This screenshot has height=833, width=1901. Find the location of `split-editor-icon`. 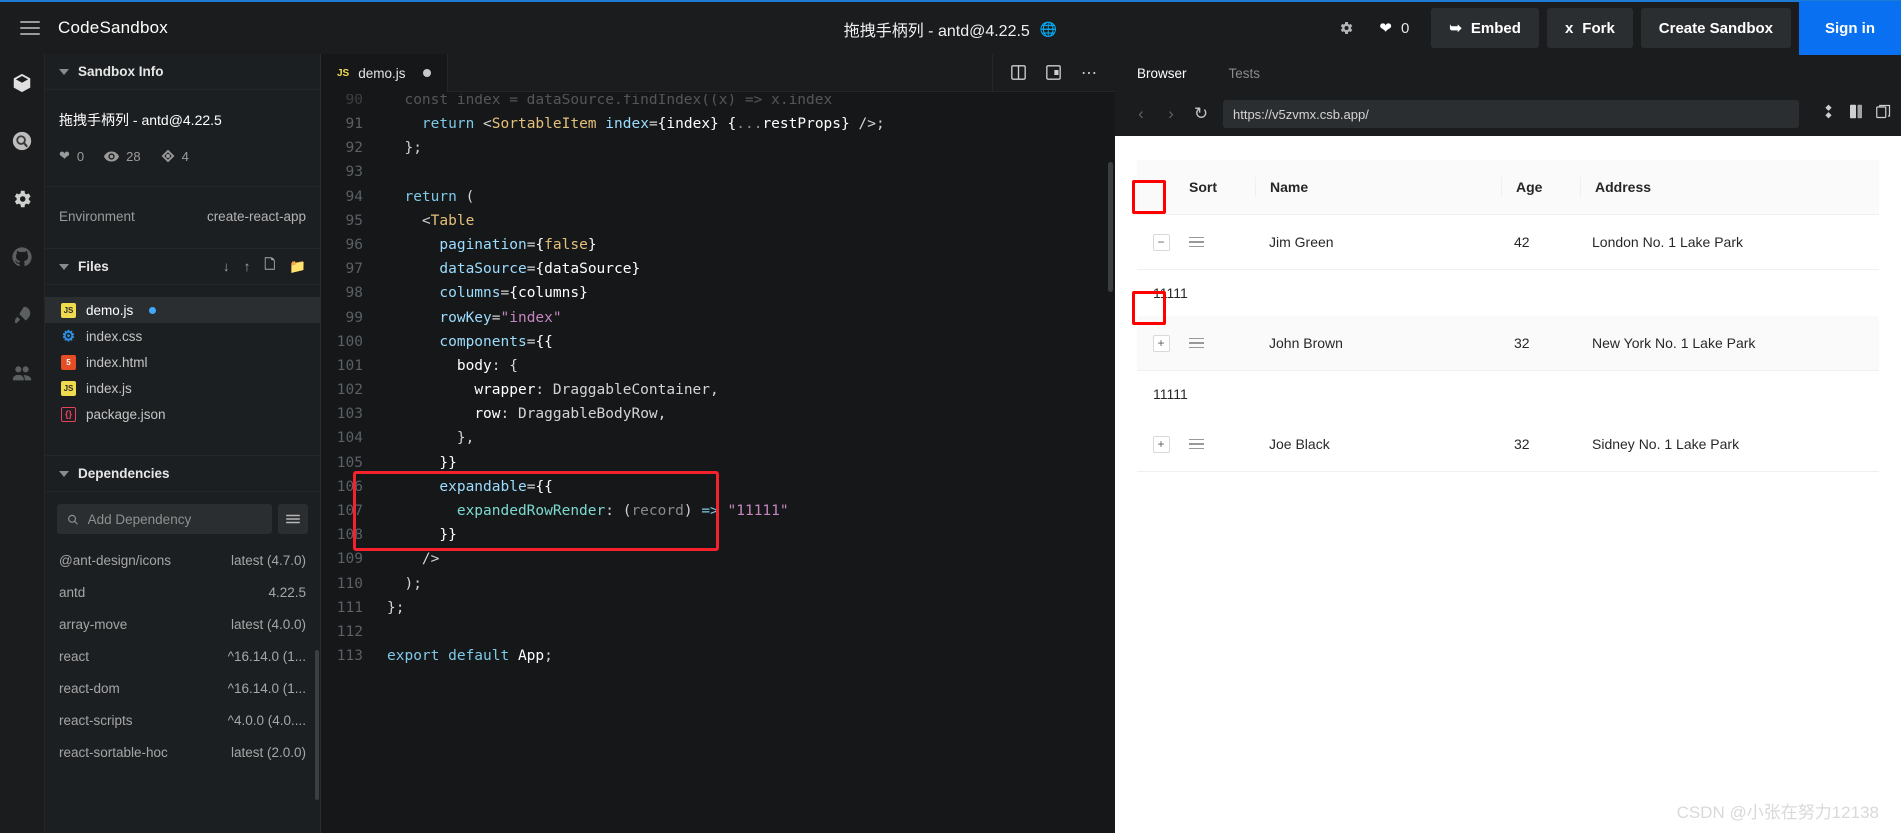

split-editor-icon is located at coordinates (1018, 72).